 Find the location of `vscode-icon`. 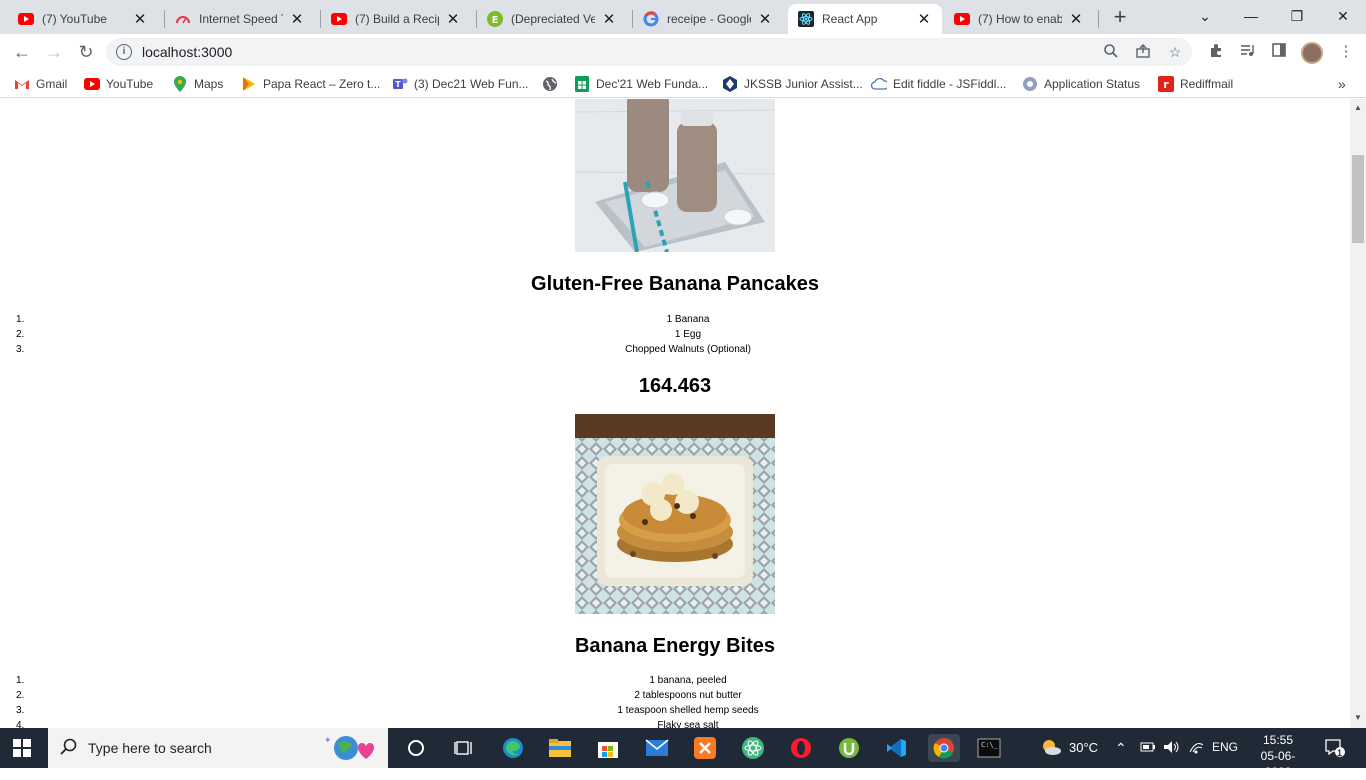

vscode-icon is located at coordinates (896, 748).